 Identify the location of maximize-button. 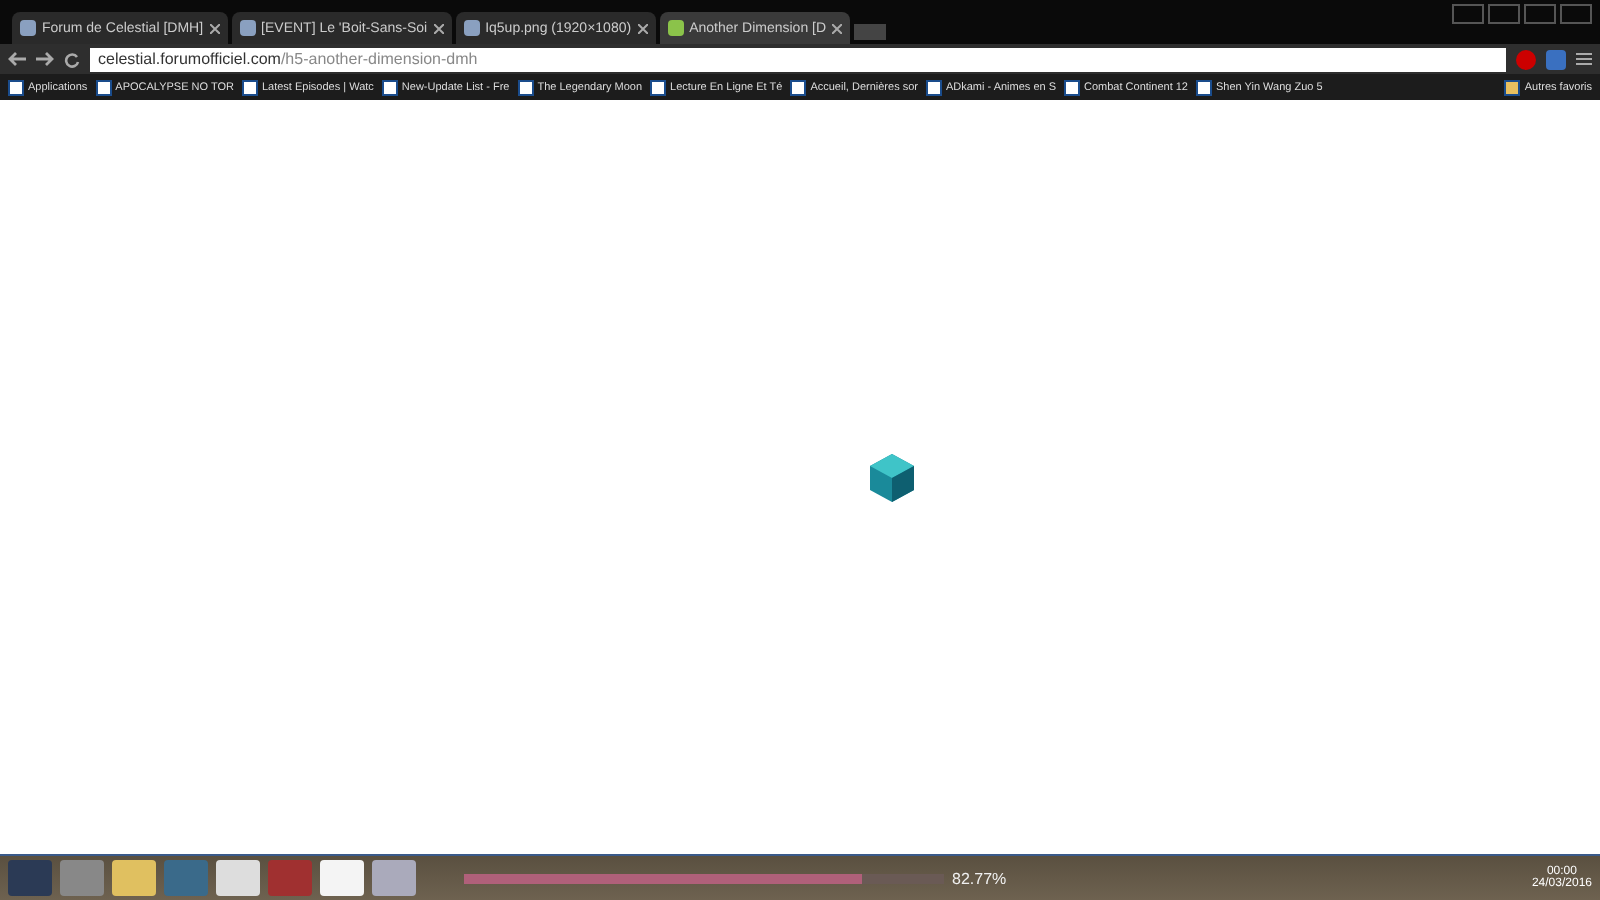
(1540, 14).